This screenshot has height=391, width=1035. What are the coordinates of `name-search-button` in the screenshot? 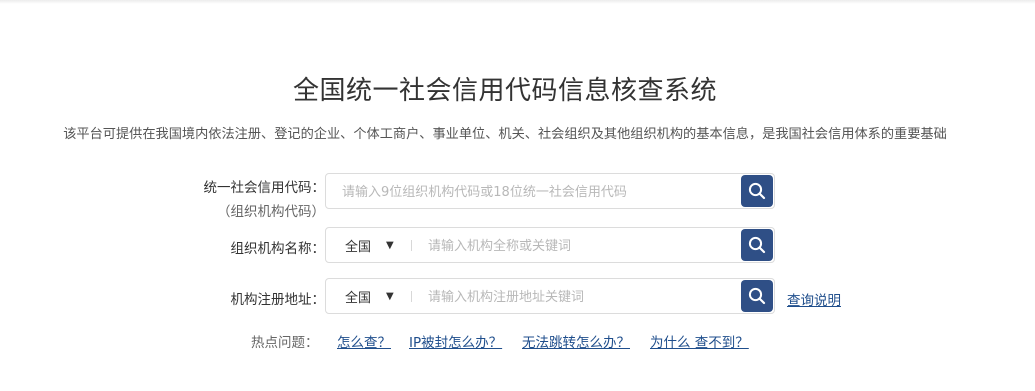 It's located at (757, 245).